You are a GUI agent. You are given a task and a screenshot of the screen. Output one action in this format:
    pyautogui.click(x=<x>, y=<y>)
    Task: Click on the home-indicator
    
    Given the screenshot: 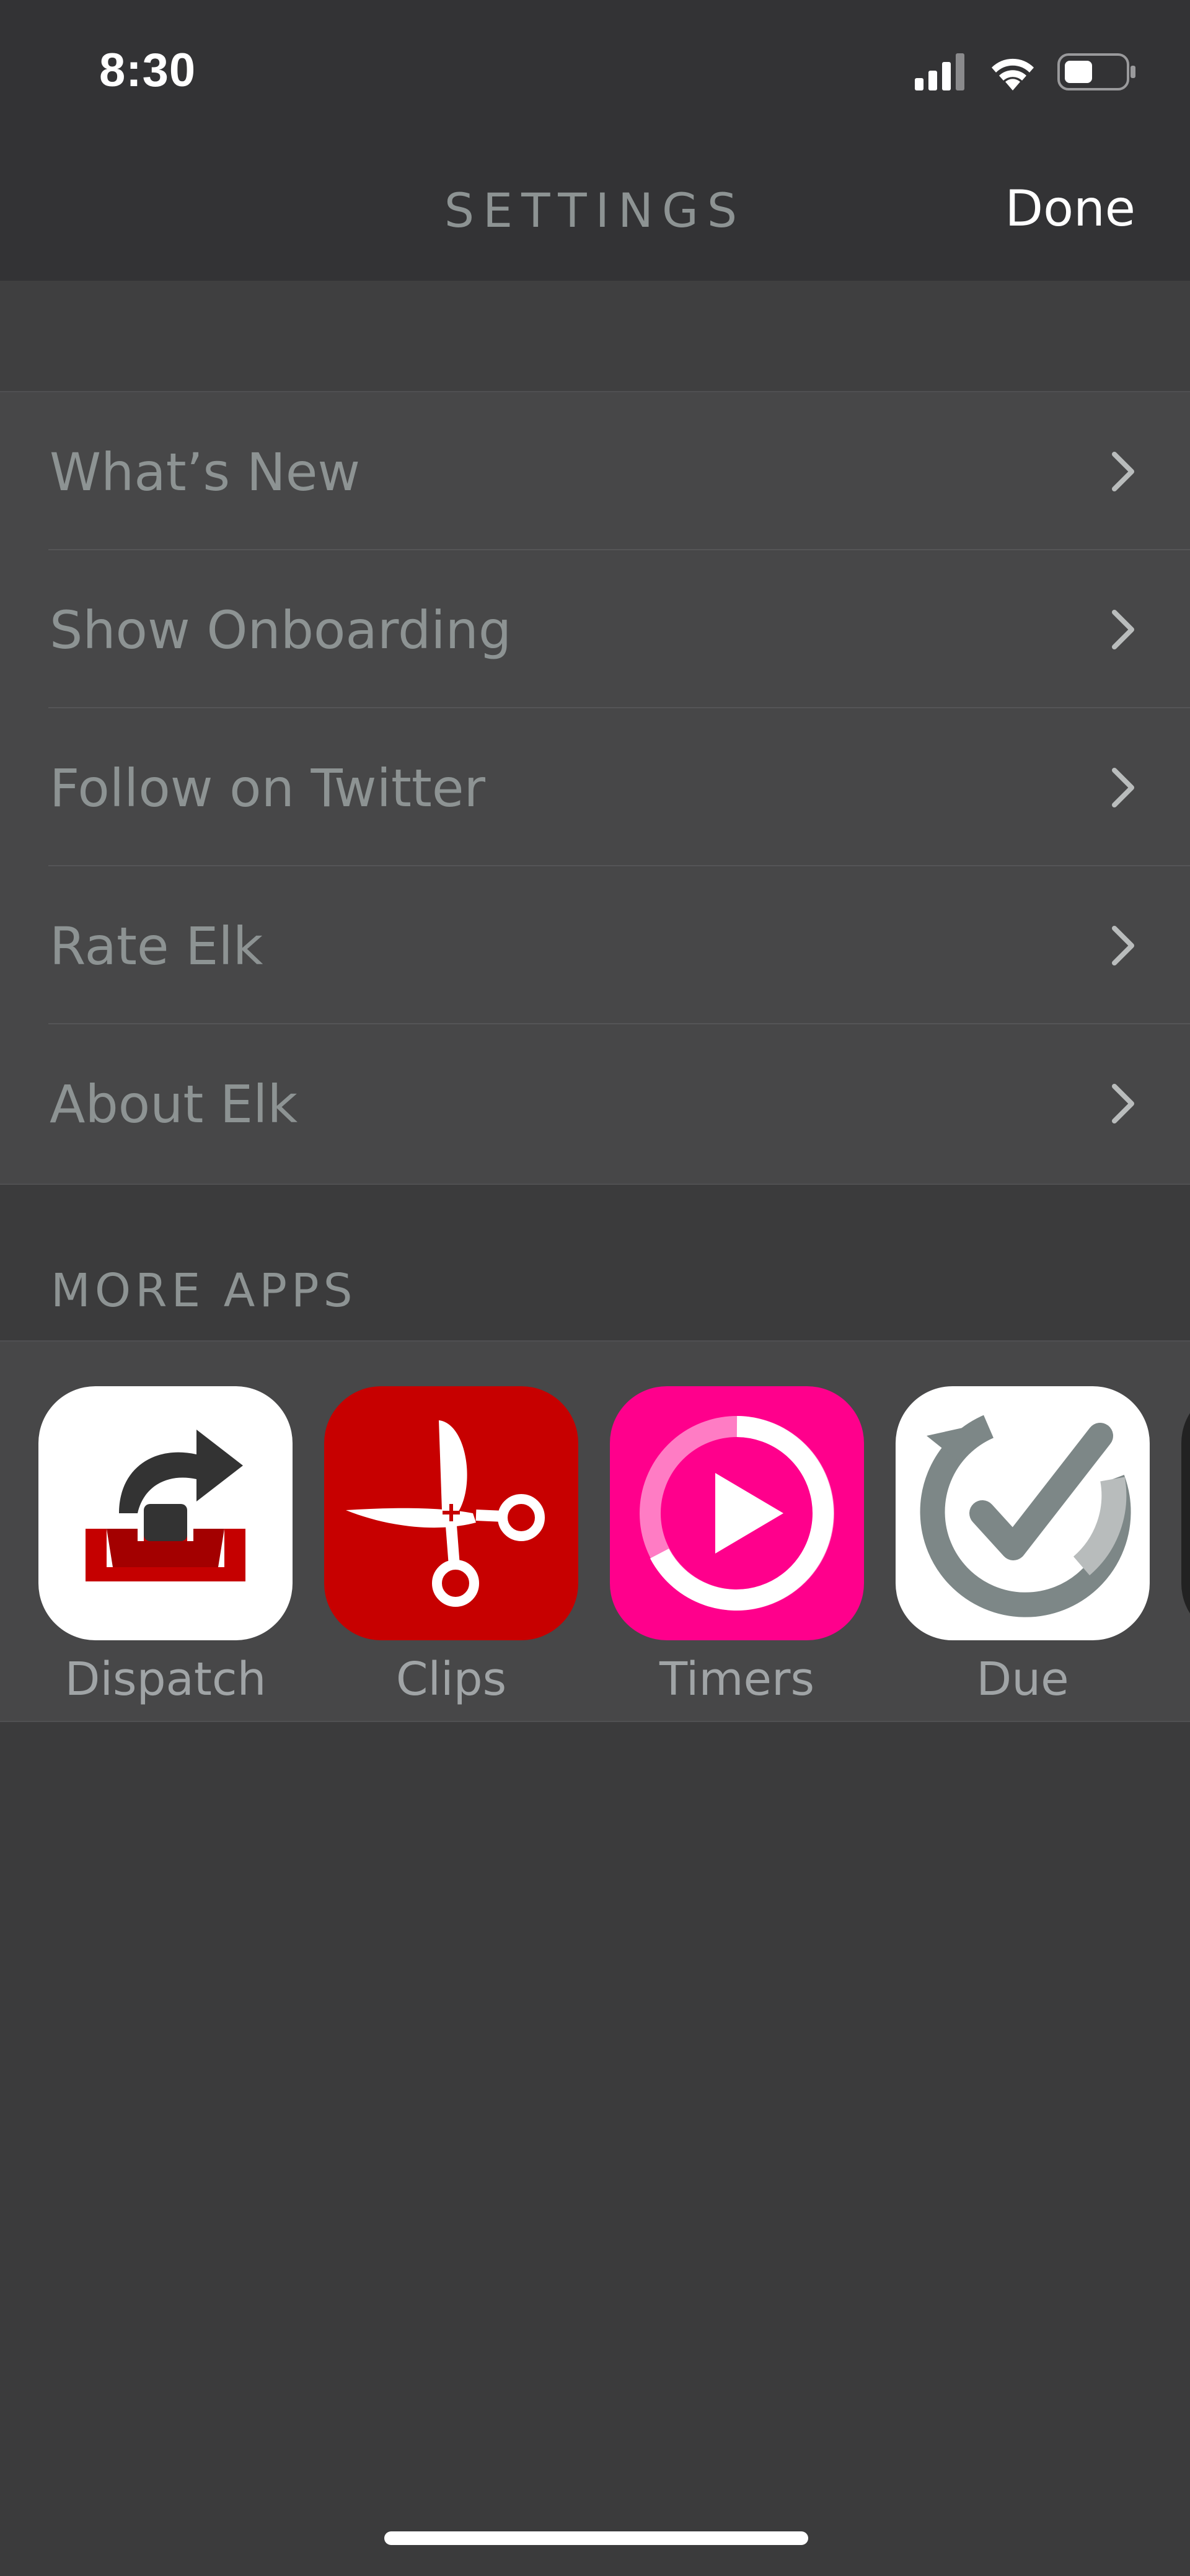 What is the action you would take?
    pyautogui.click(x=596, y=2538)
    